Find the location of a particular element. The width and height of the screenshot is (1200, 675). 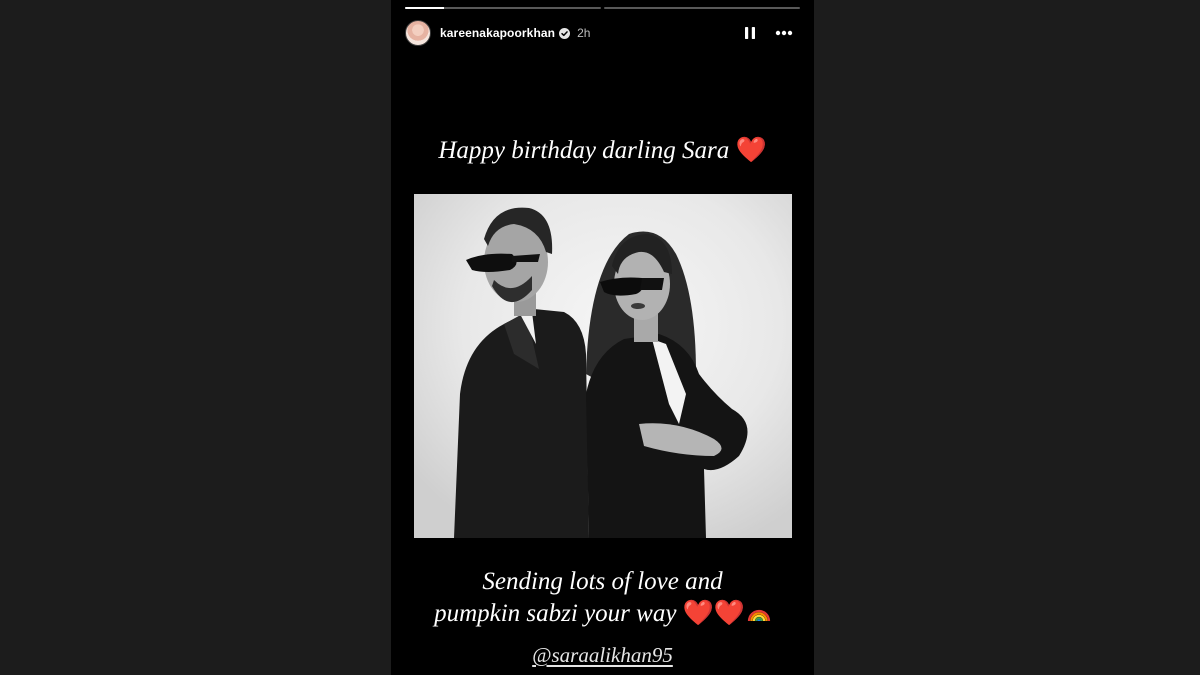

story-header: kareenakapoorkhan 2h is located at coordinates (599, 33).